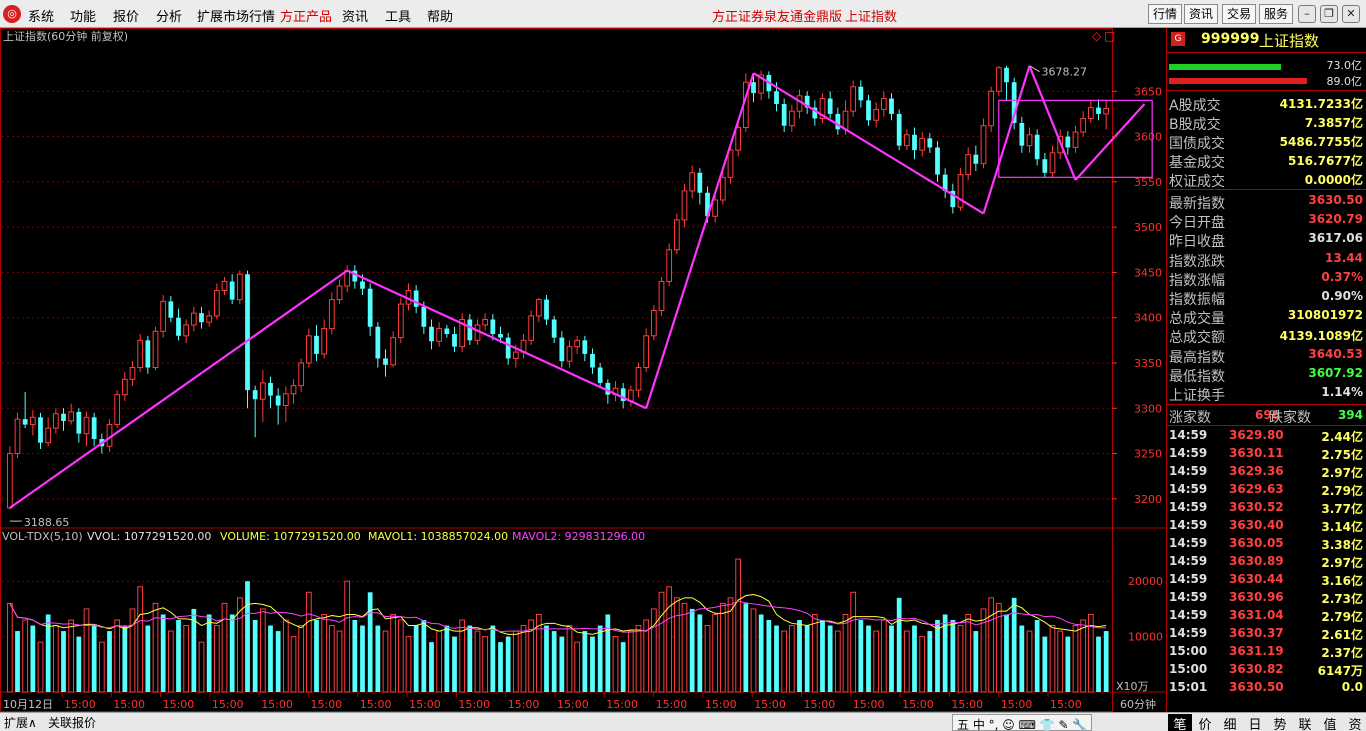 Image resolution: width=1366 pixels, height=731 pixels. Describe the element at coordinates (1344, 81) in the screenshot. I see `bar-red-value: 89.0亿` at that location.